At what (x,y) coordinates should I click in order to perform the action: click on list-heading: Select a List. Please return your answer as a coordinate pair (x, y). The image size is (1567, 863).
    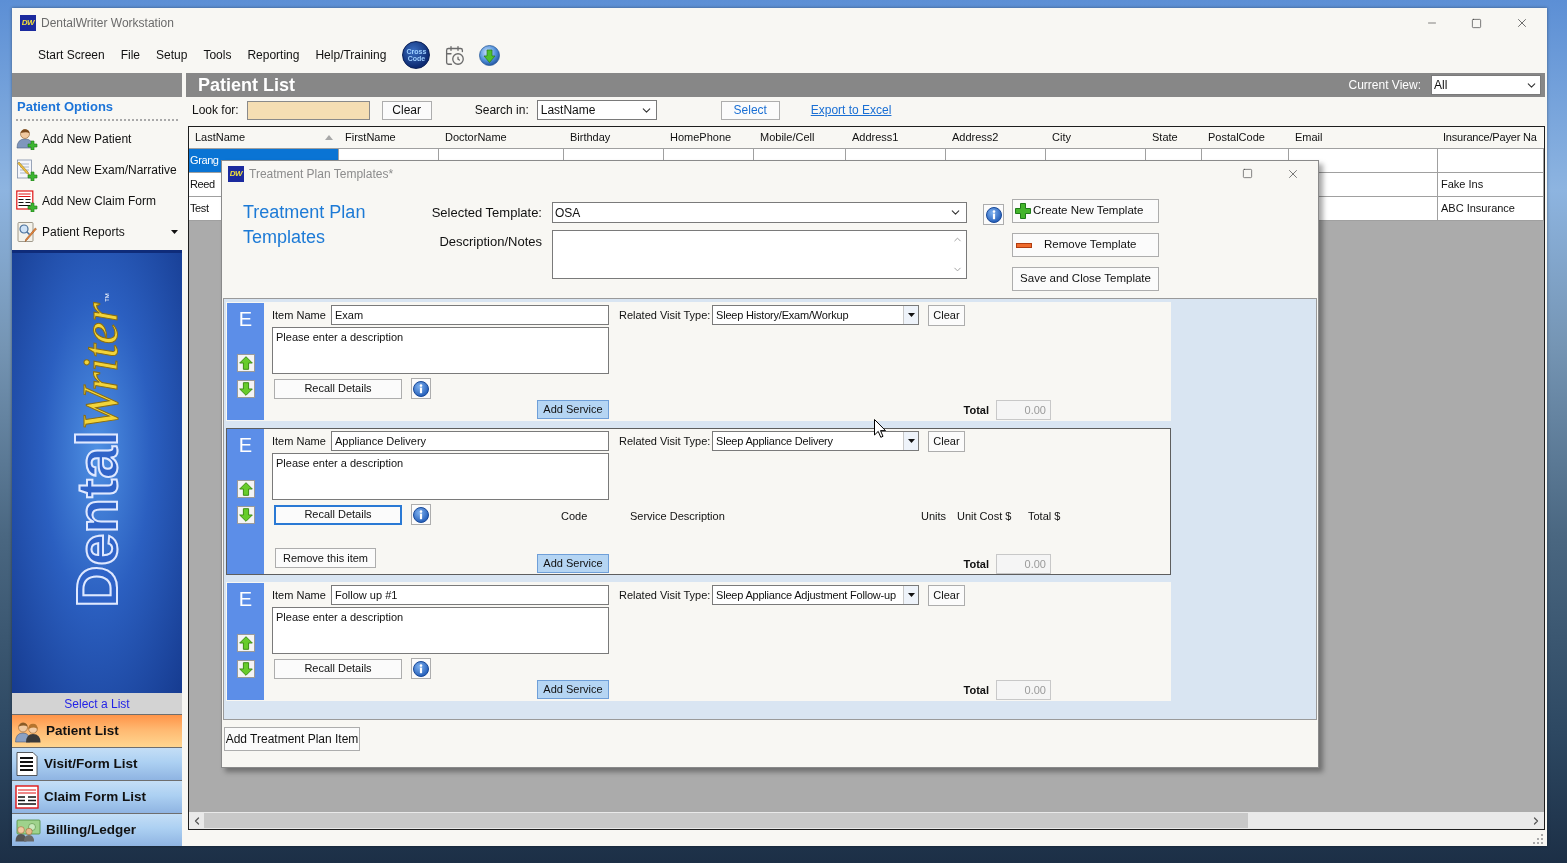
    Looking at the image, I should click on (97, 704).